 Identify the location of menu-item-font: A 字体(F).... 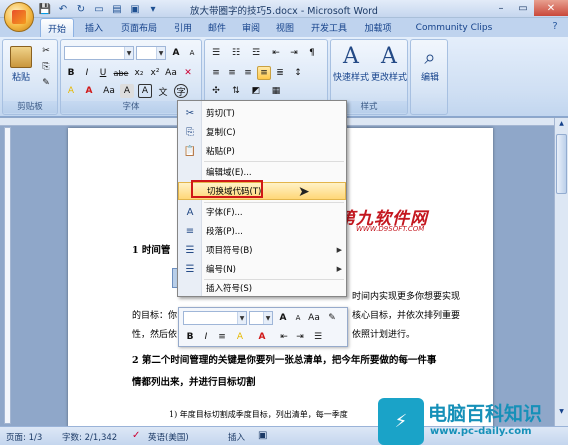
(262, 212).